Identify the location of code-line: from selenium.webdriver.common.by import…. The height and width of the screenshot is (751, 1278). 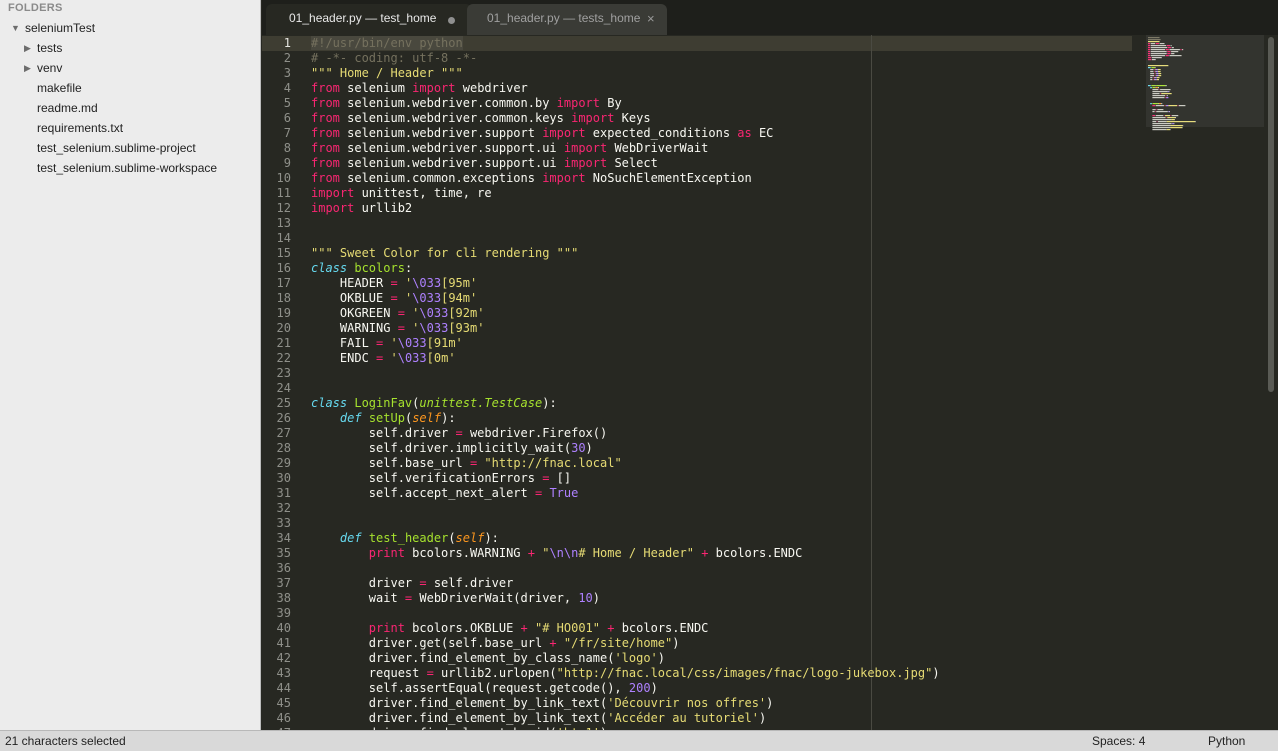
(466, 103).